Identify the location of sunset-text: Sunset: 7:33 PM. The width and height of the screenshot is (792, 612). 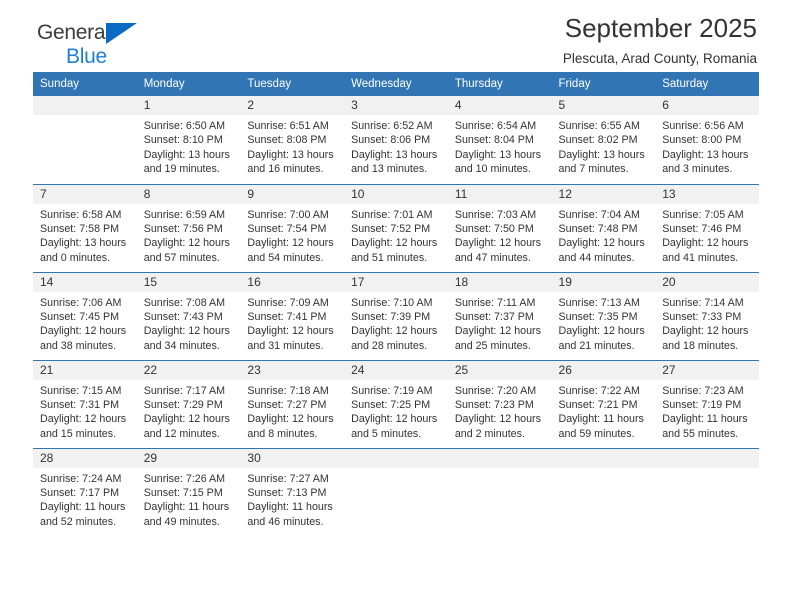
(702, 316).